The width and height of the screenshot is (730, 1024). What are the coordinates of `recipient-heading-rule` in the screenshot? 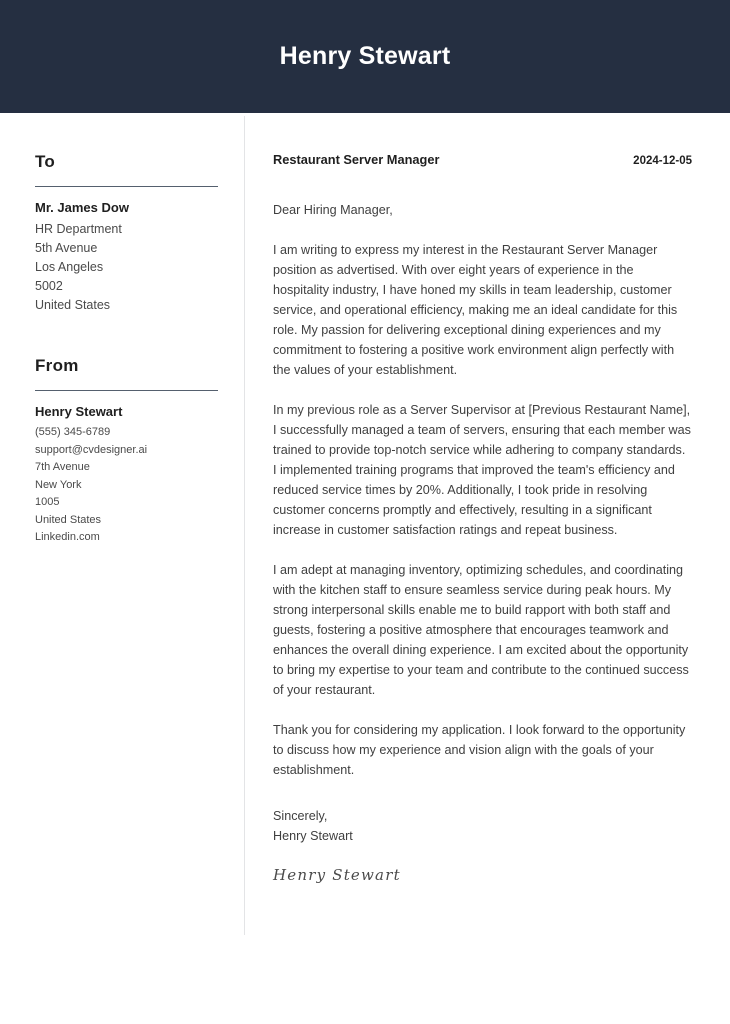 It's located at (126, 186).